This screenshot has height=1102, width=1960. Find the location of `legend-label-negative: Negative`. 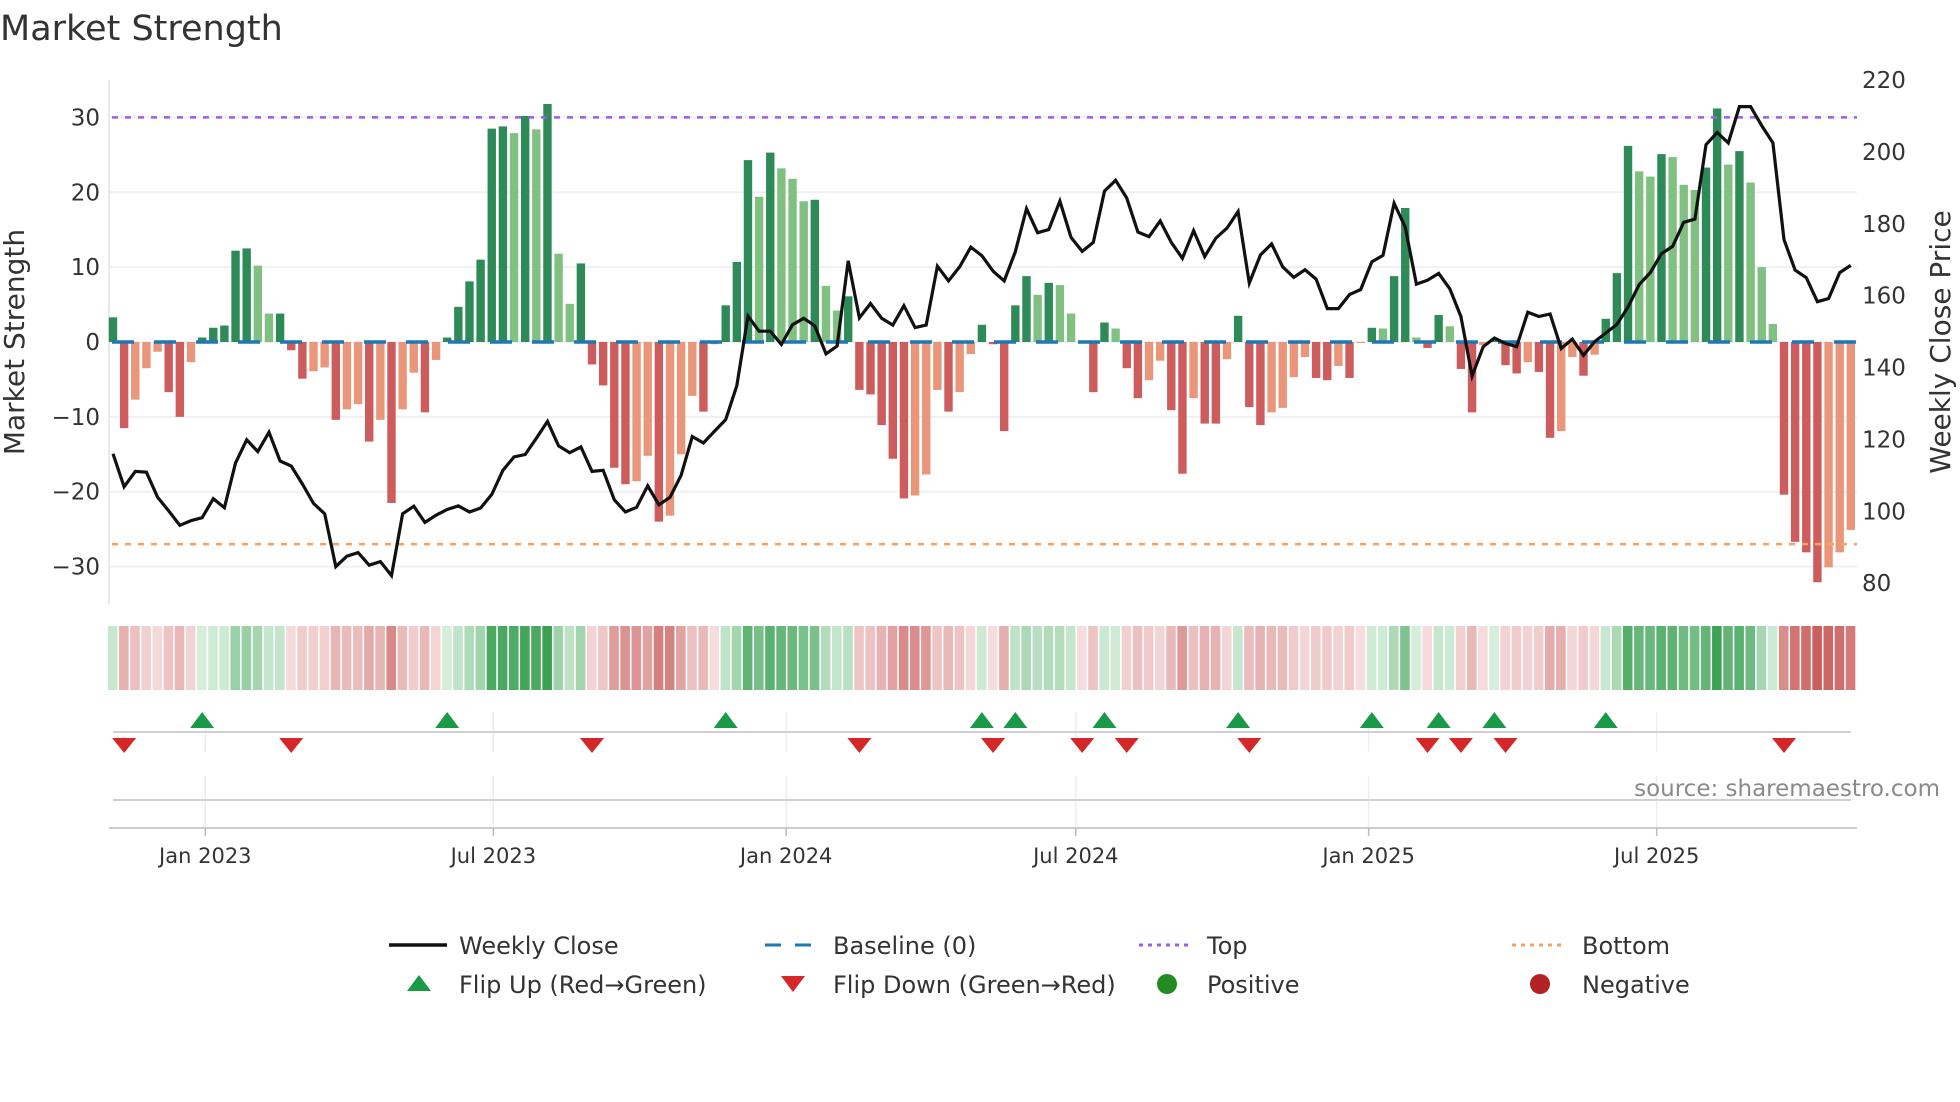

legend-label-negative: Negative is located at coordinates (1636, 985).